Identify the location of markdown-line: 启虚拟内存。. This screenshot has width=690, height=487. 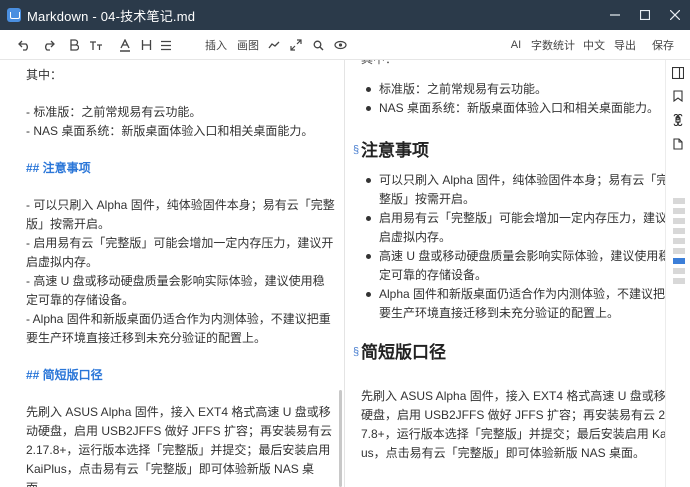
(62, 262).